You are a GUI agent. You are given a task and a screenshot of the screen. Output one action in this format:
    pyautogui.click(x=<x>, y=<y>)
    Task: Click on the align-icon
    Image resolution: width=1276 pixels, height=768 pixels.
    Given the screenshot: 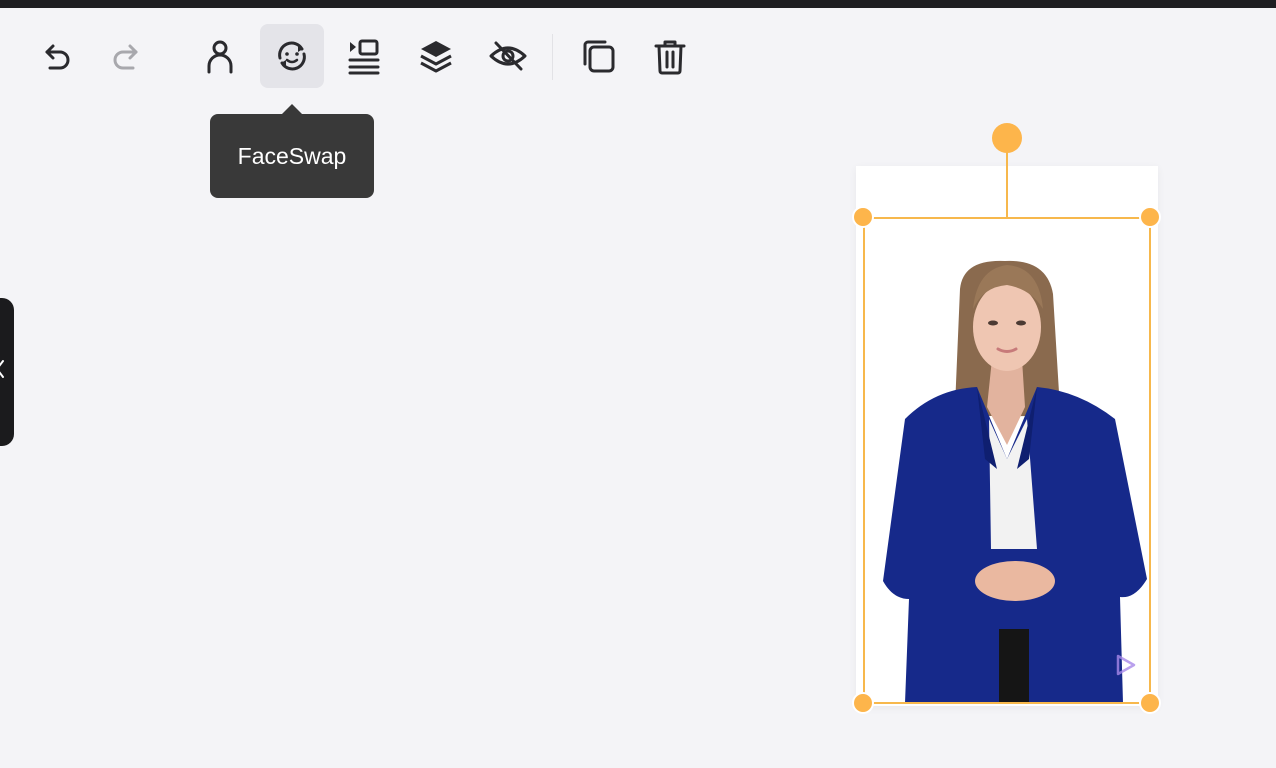 What is the action you would take?
    pyautogui.click(x=364, y=57)
    